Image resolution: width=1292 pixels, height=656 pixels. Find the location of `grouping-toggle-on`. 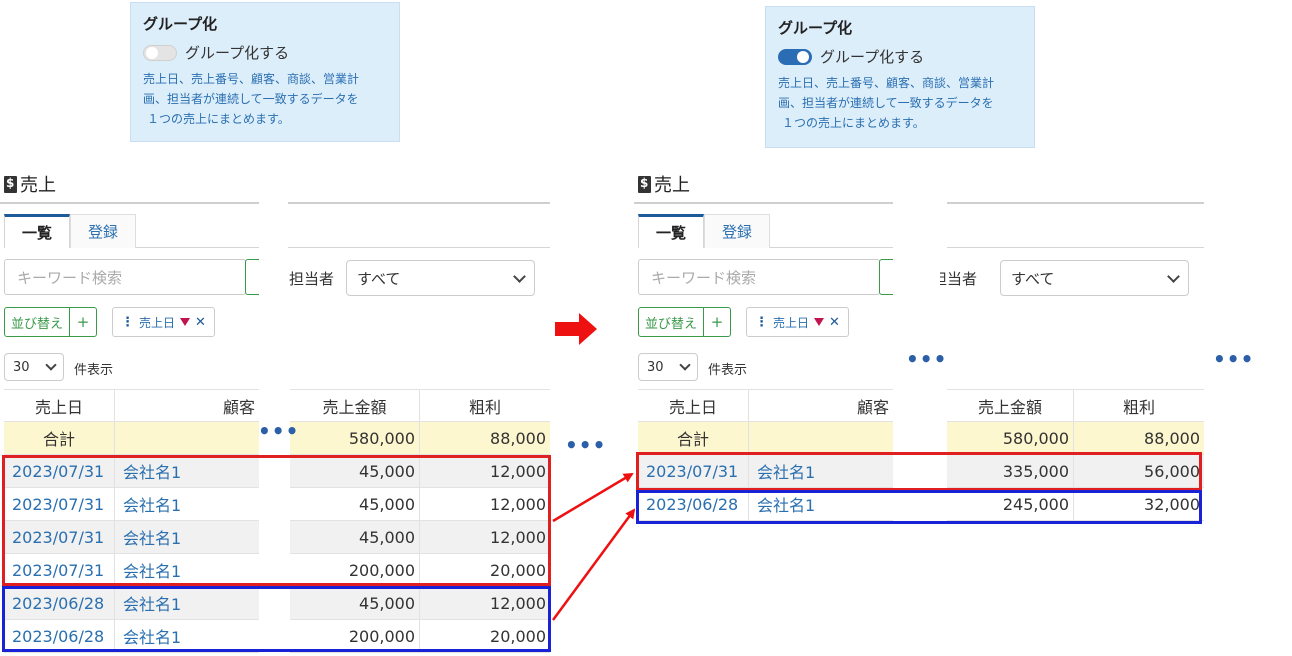

grouping-toggle-on is located at coordinates (795, 56).